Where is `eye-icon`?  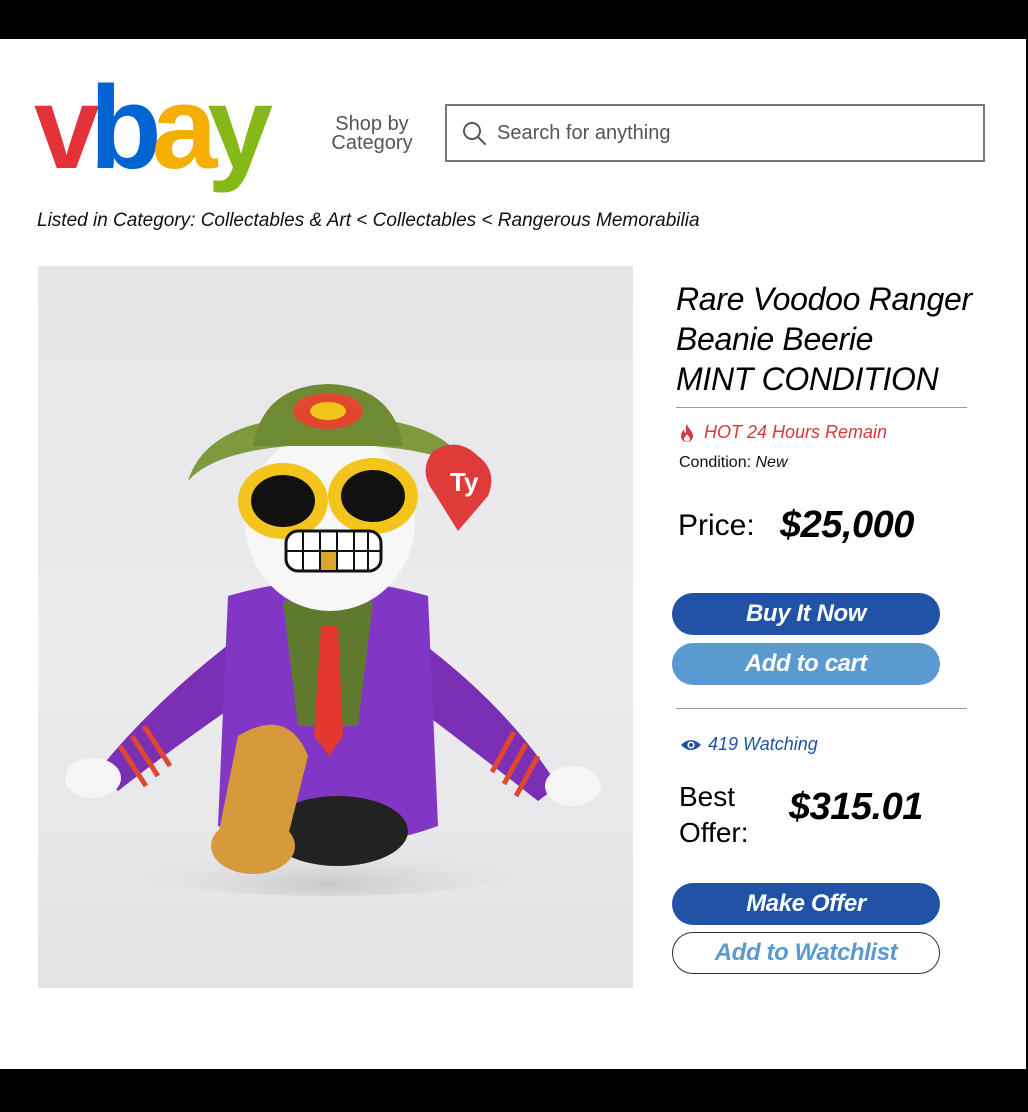 eye-icon is located at coordinates (691, 744).